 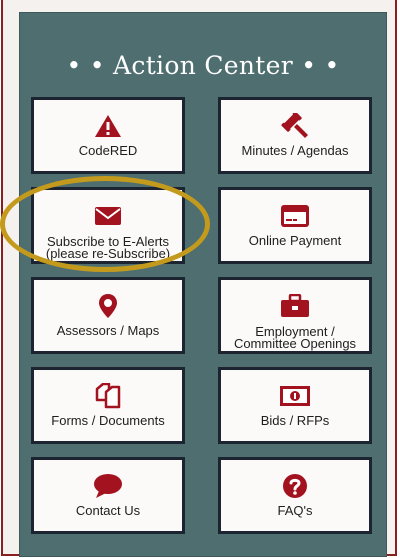 I want to click on tile-label: Assessors / Maps, so click(x=108, y=330).